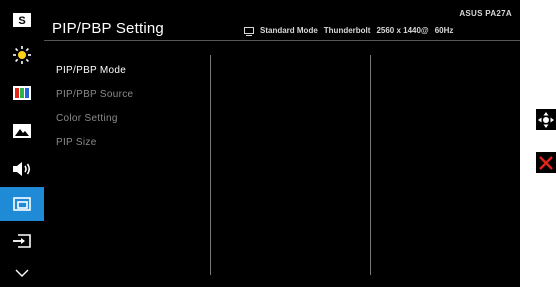 The width and height of the screenshot is (556, 290). I want to click on svg-text: S, so click(21, 21).